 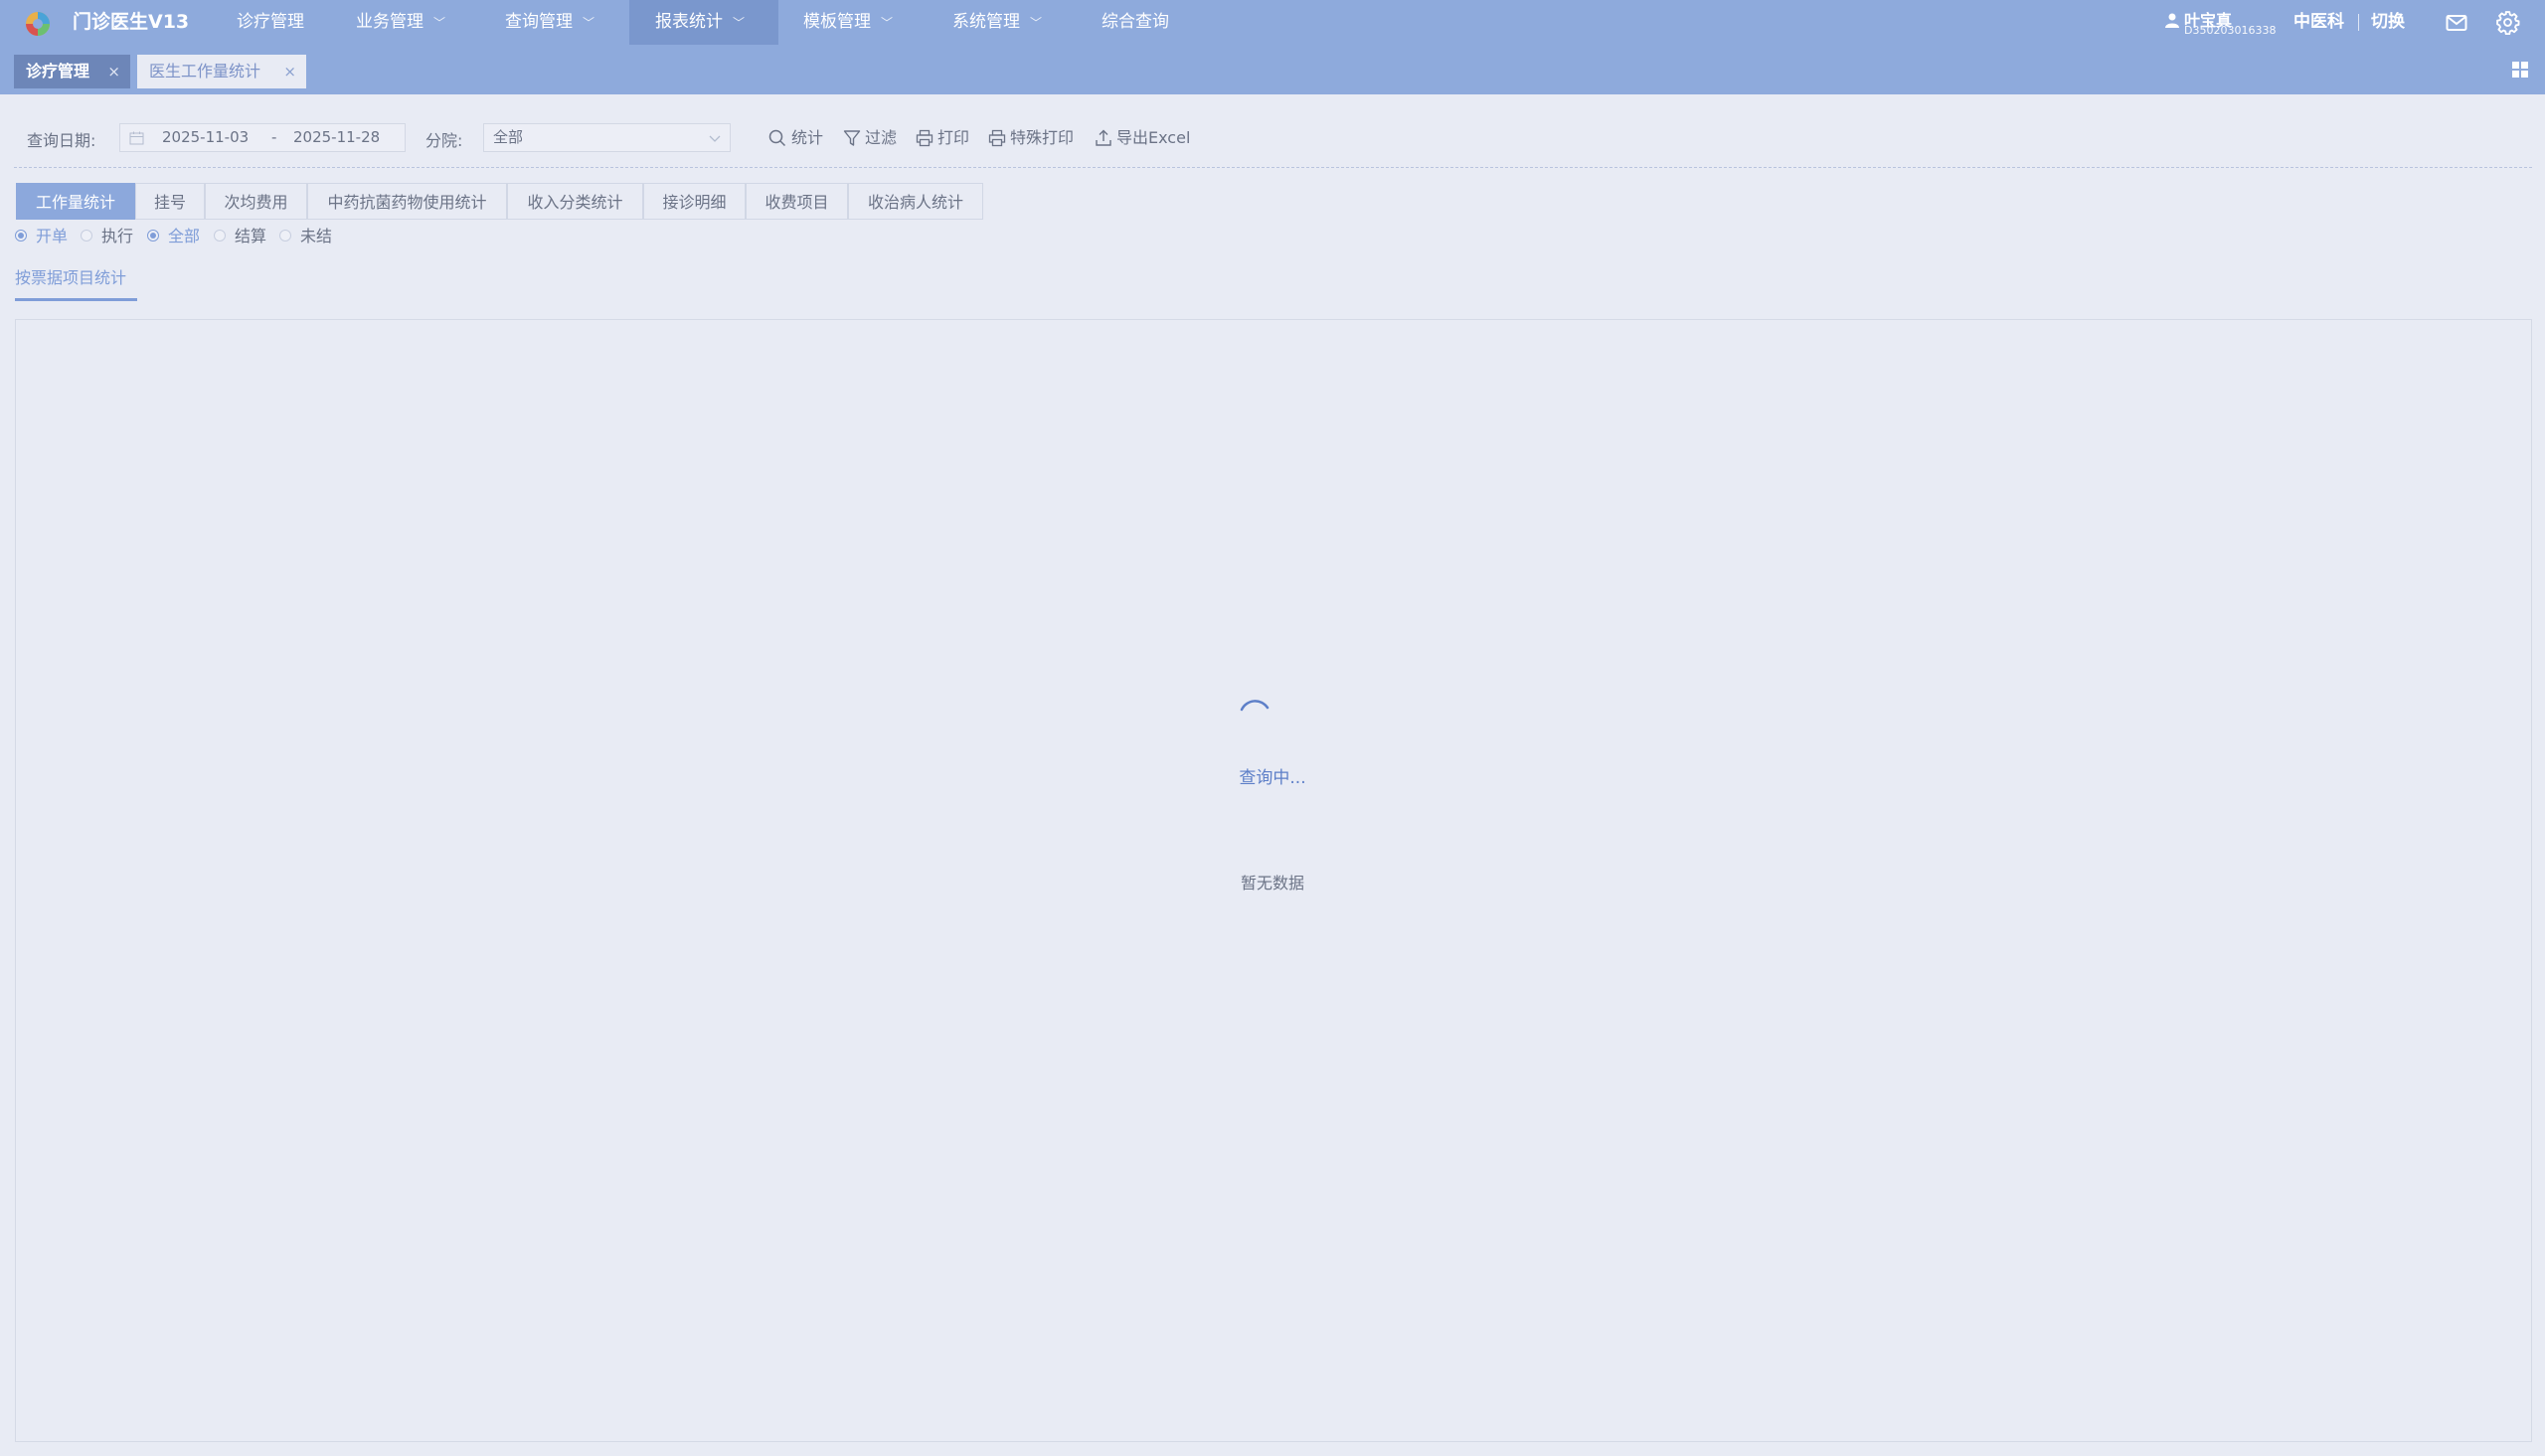 What do you see at coordinates (777, 138) in the screenshot?
I see `search-icon` at bounding box center [777, 138].